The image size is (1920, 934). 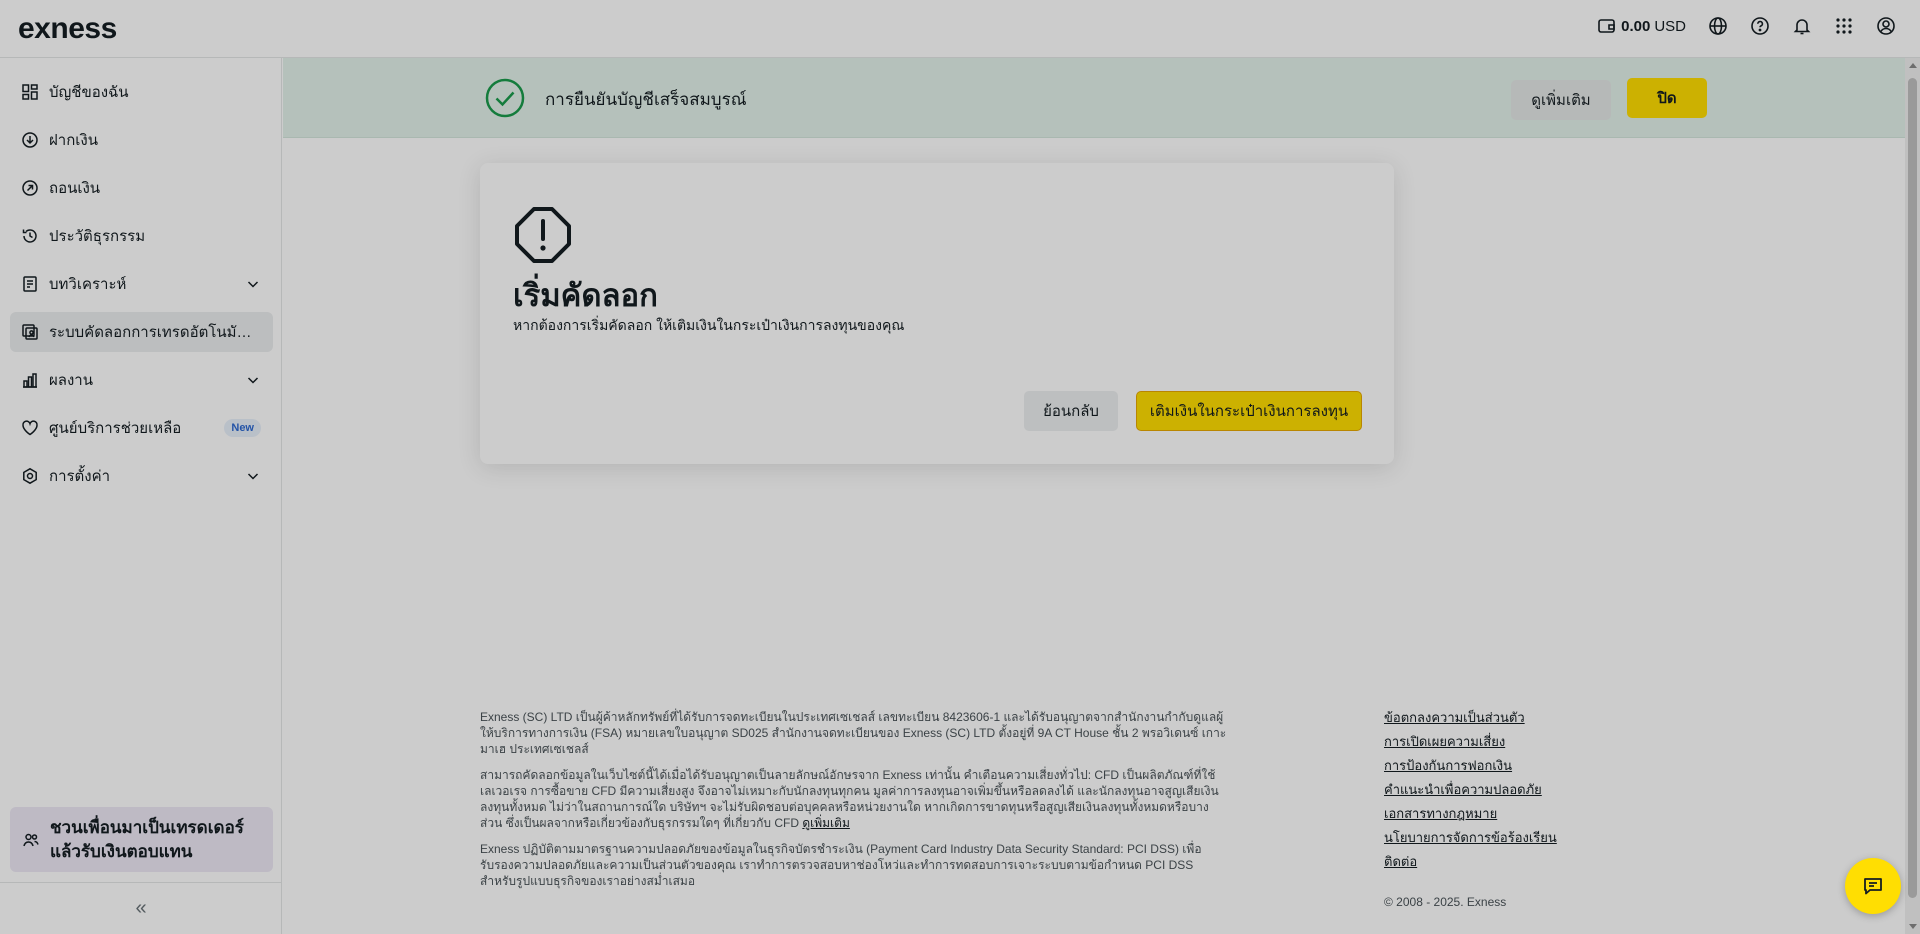 I want to click on referral-line-2: แล้วรับเงินตอบแทน, so click(x=121, y=851).